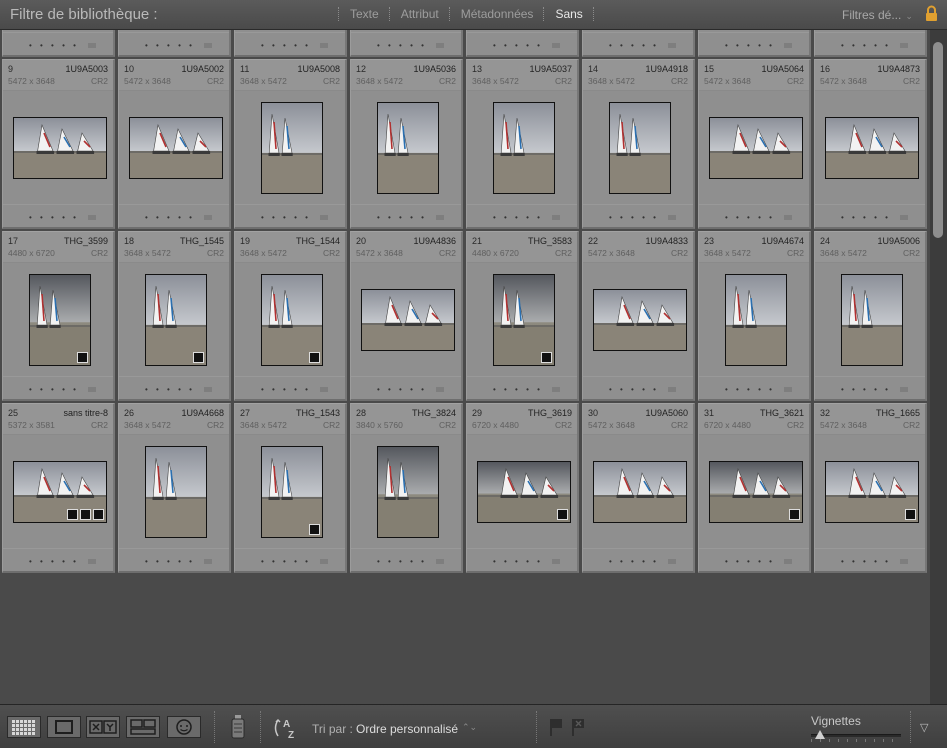  What do you see at coordinates (924, 727) in the screenshot?
I see `toolbar-menu-chevron-icon: ▽` at bounding box center [924, 727].